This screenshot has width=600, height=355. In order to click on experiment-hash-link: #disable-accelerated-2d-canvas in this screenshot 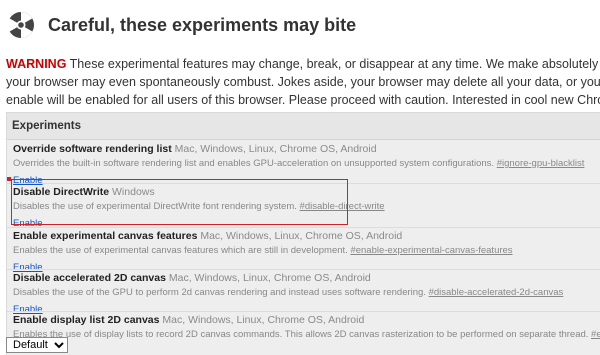, I will do `click(496, 292)`.